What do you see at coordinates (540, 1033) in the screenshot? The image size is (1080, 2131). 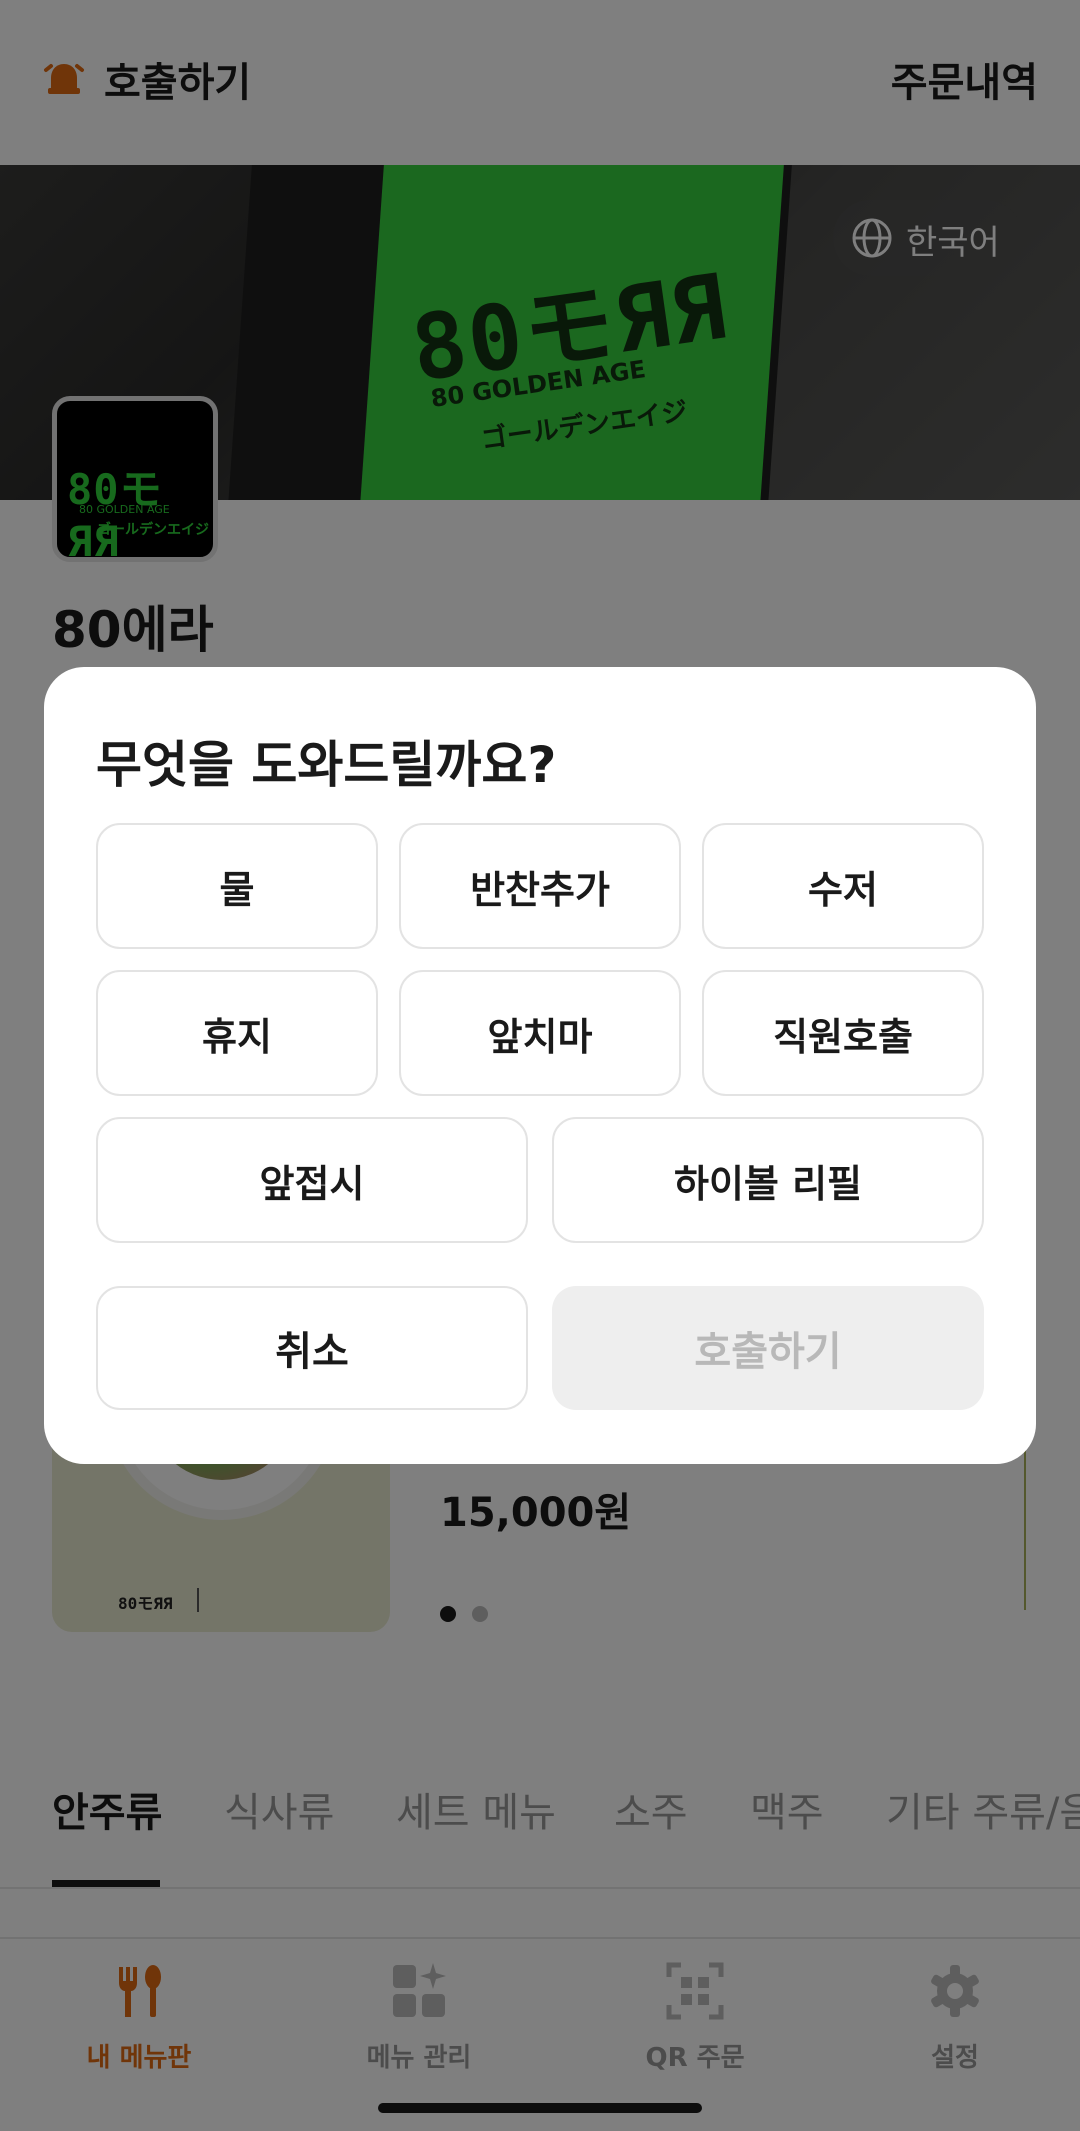 I see `option-apron: 앞치마` at bounding box center [540, 1033].